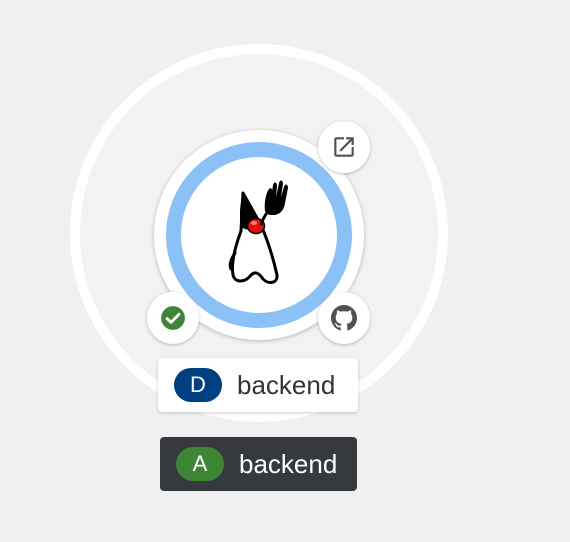 This screenshot has width=570, height=542. Describe the element at coordinates (198, 385) in the screenshot. I see `deployment-badge: D` at that location.